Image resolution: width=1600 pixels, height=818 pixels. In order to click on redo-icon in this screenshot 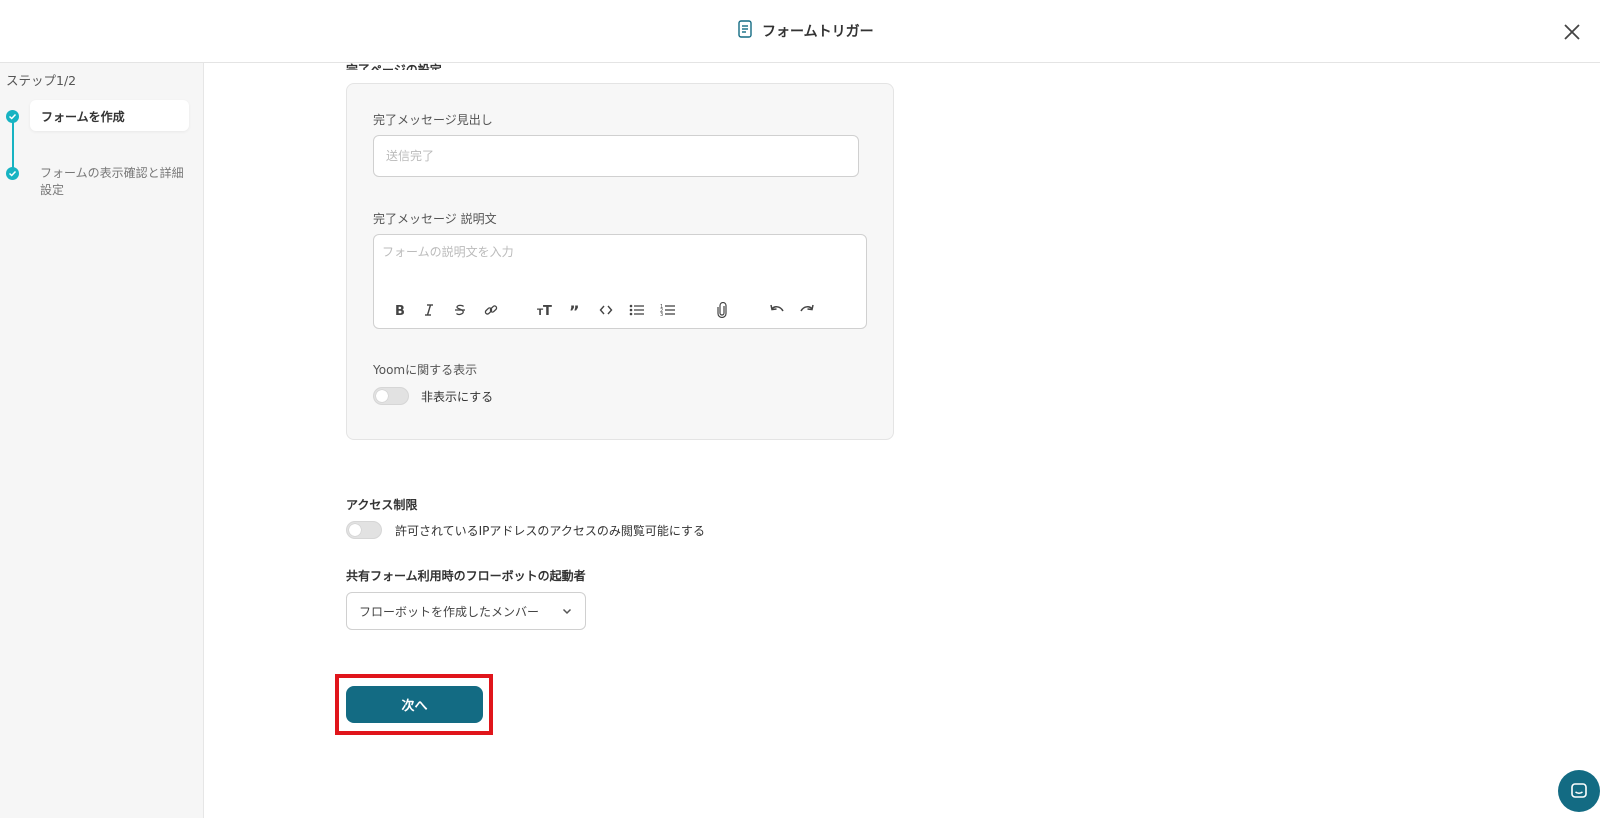, I will do `click(807, 308)`.